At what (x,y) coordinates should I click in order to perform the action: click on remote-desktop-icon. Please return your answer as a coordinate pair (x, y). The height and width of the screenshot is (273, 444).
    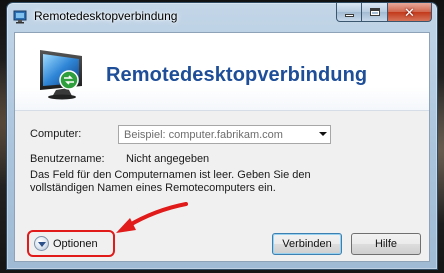
    Looking at the image, I should click on (20, 17).